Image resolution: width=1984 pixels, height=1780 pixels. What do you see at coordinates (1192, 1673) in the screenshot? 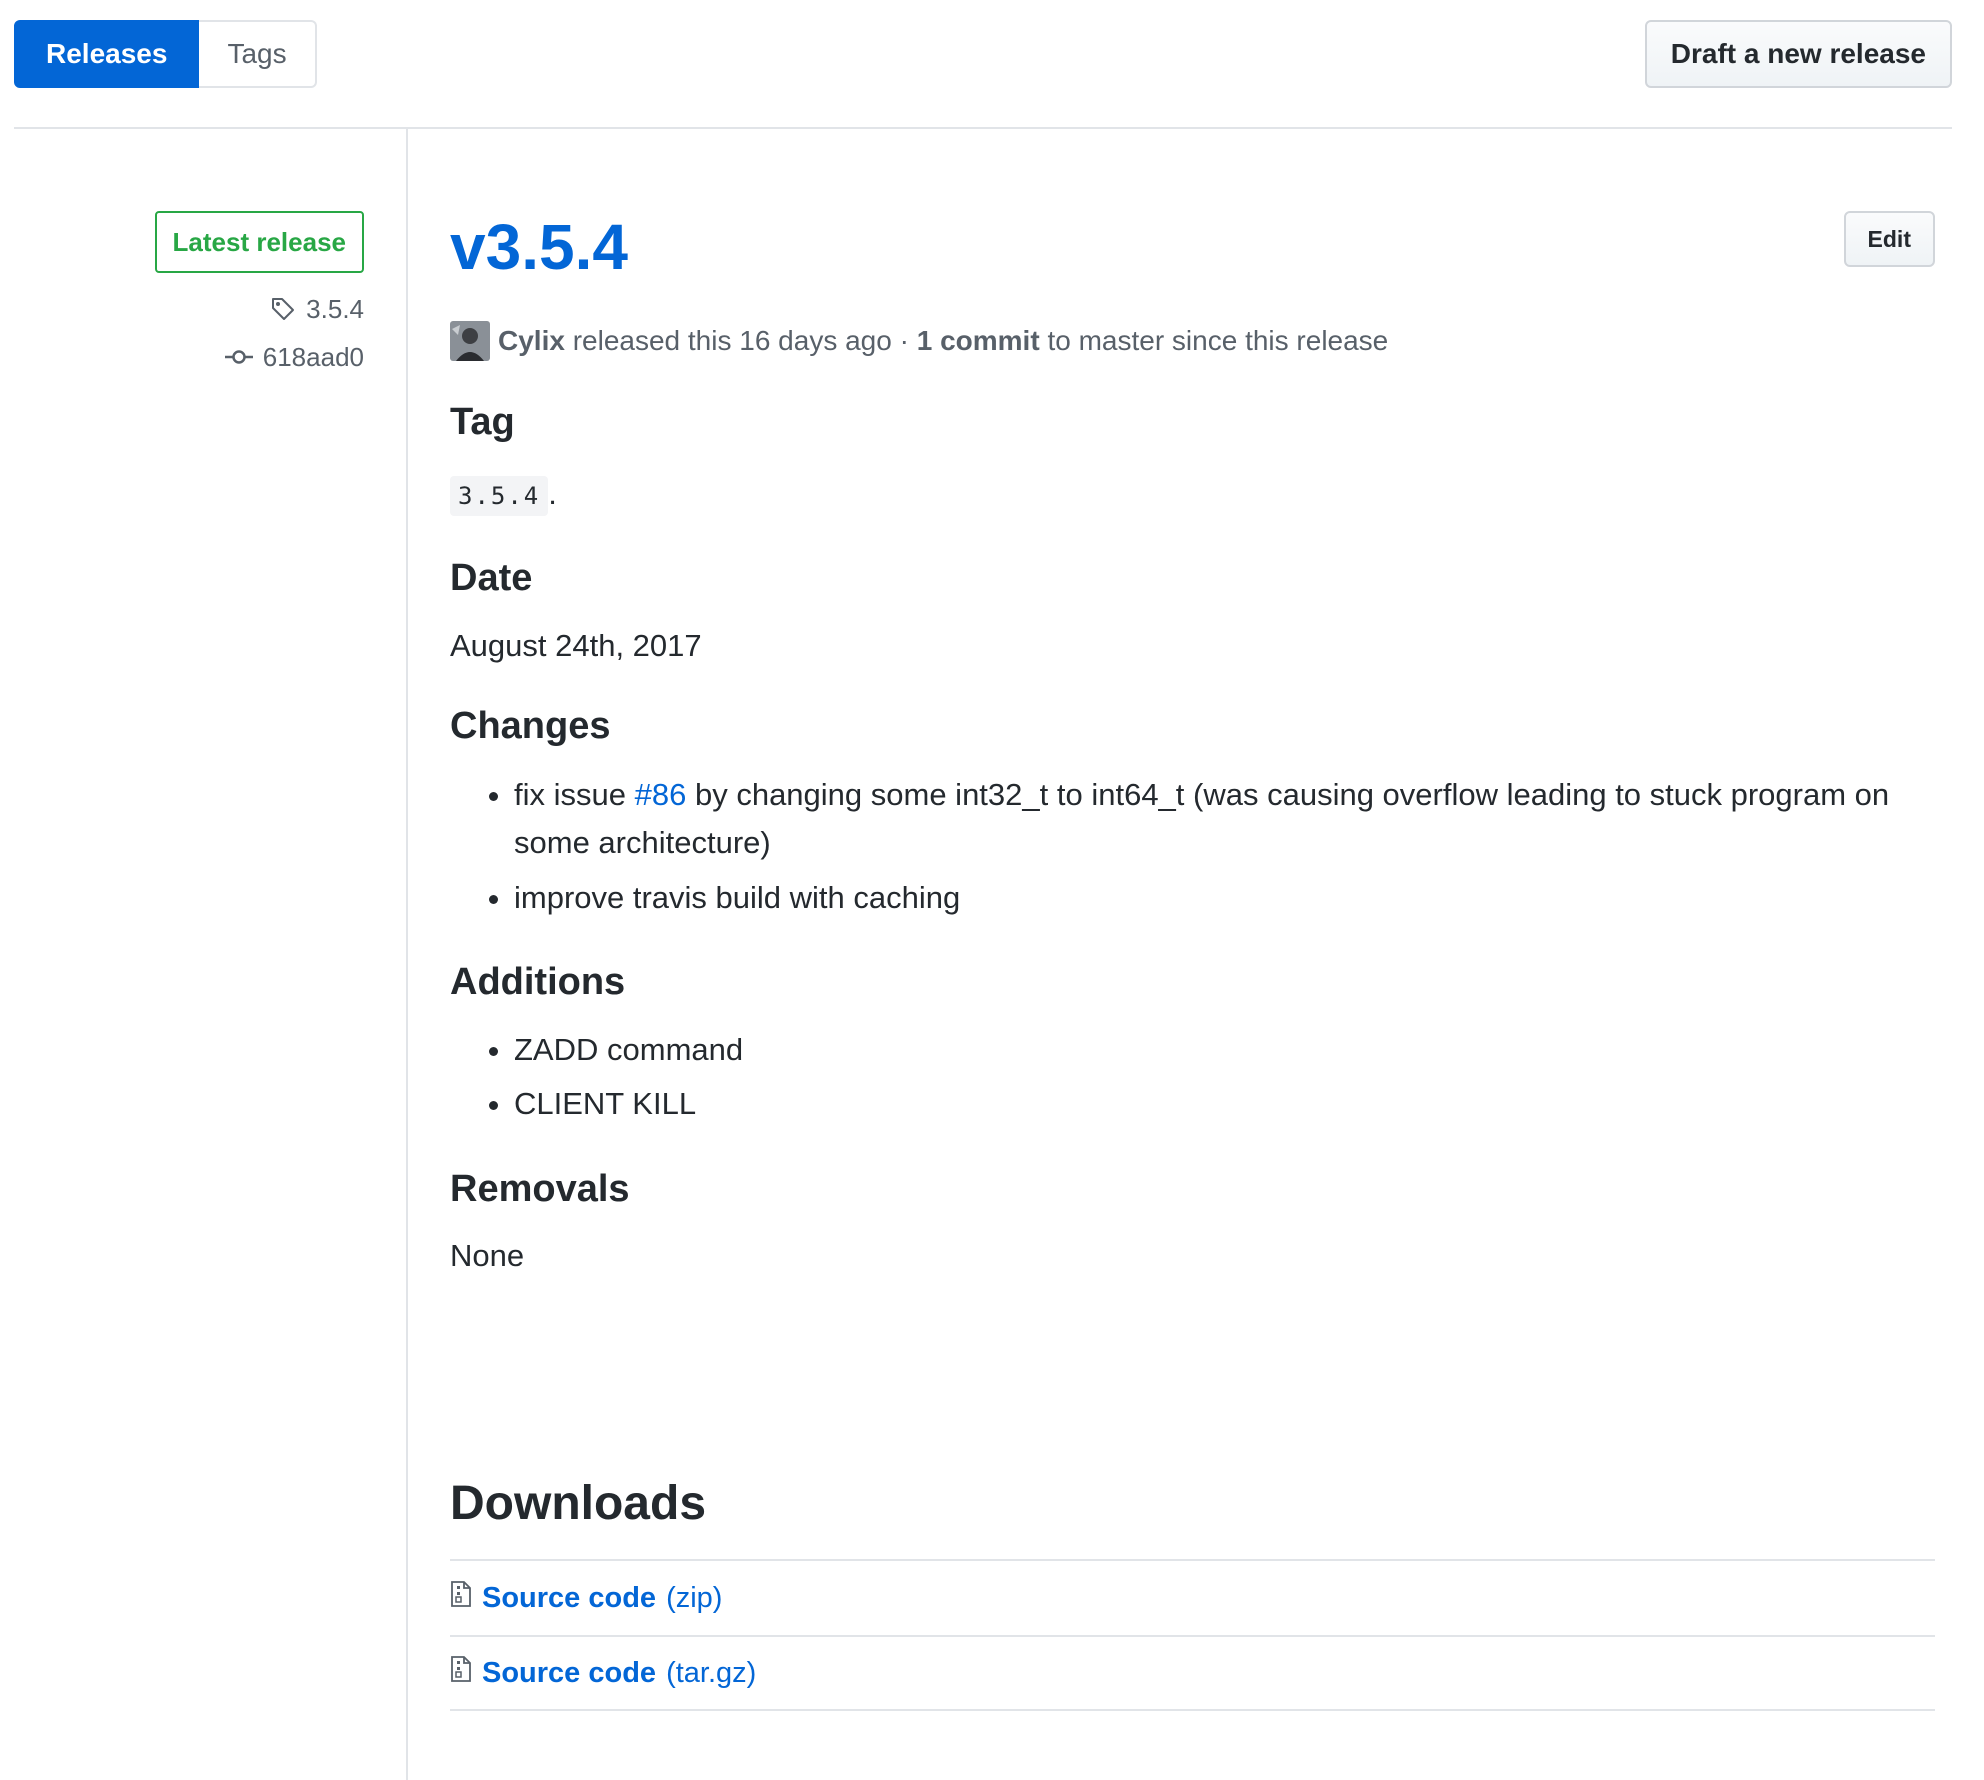
I see `download-targz-link: Source code (tar.gz)` at bounding box center [1192, 1673].